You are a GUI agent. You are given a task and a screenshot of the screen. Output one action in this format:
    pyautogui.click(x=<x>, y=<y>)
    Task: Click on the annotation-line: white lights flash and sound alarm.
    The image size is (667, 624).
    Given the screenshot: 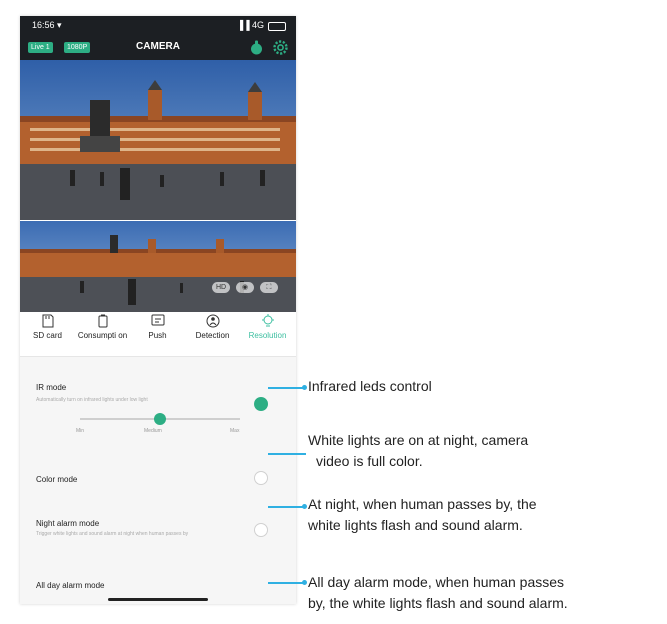 What is the action you would take?
    pyautogui.click(x=415, y=525)
    